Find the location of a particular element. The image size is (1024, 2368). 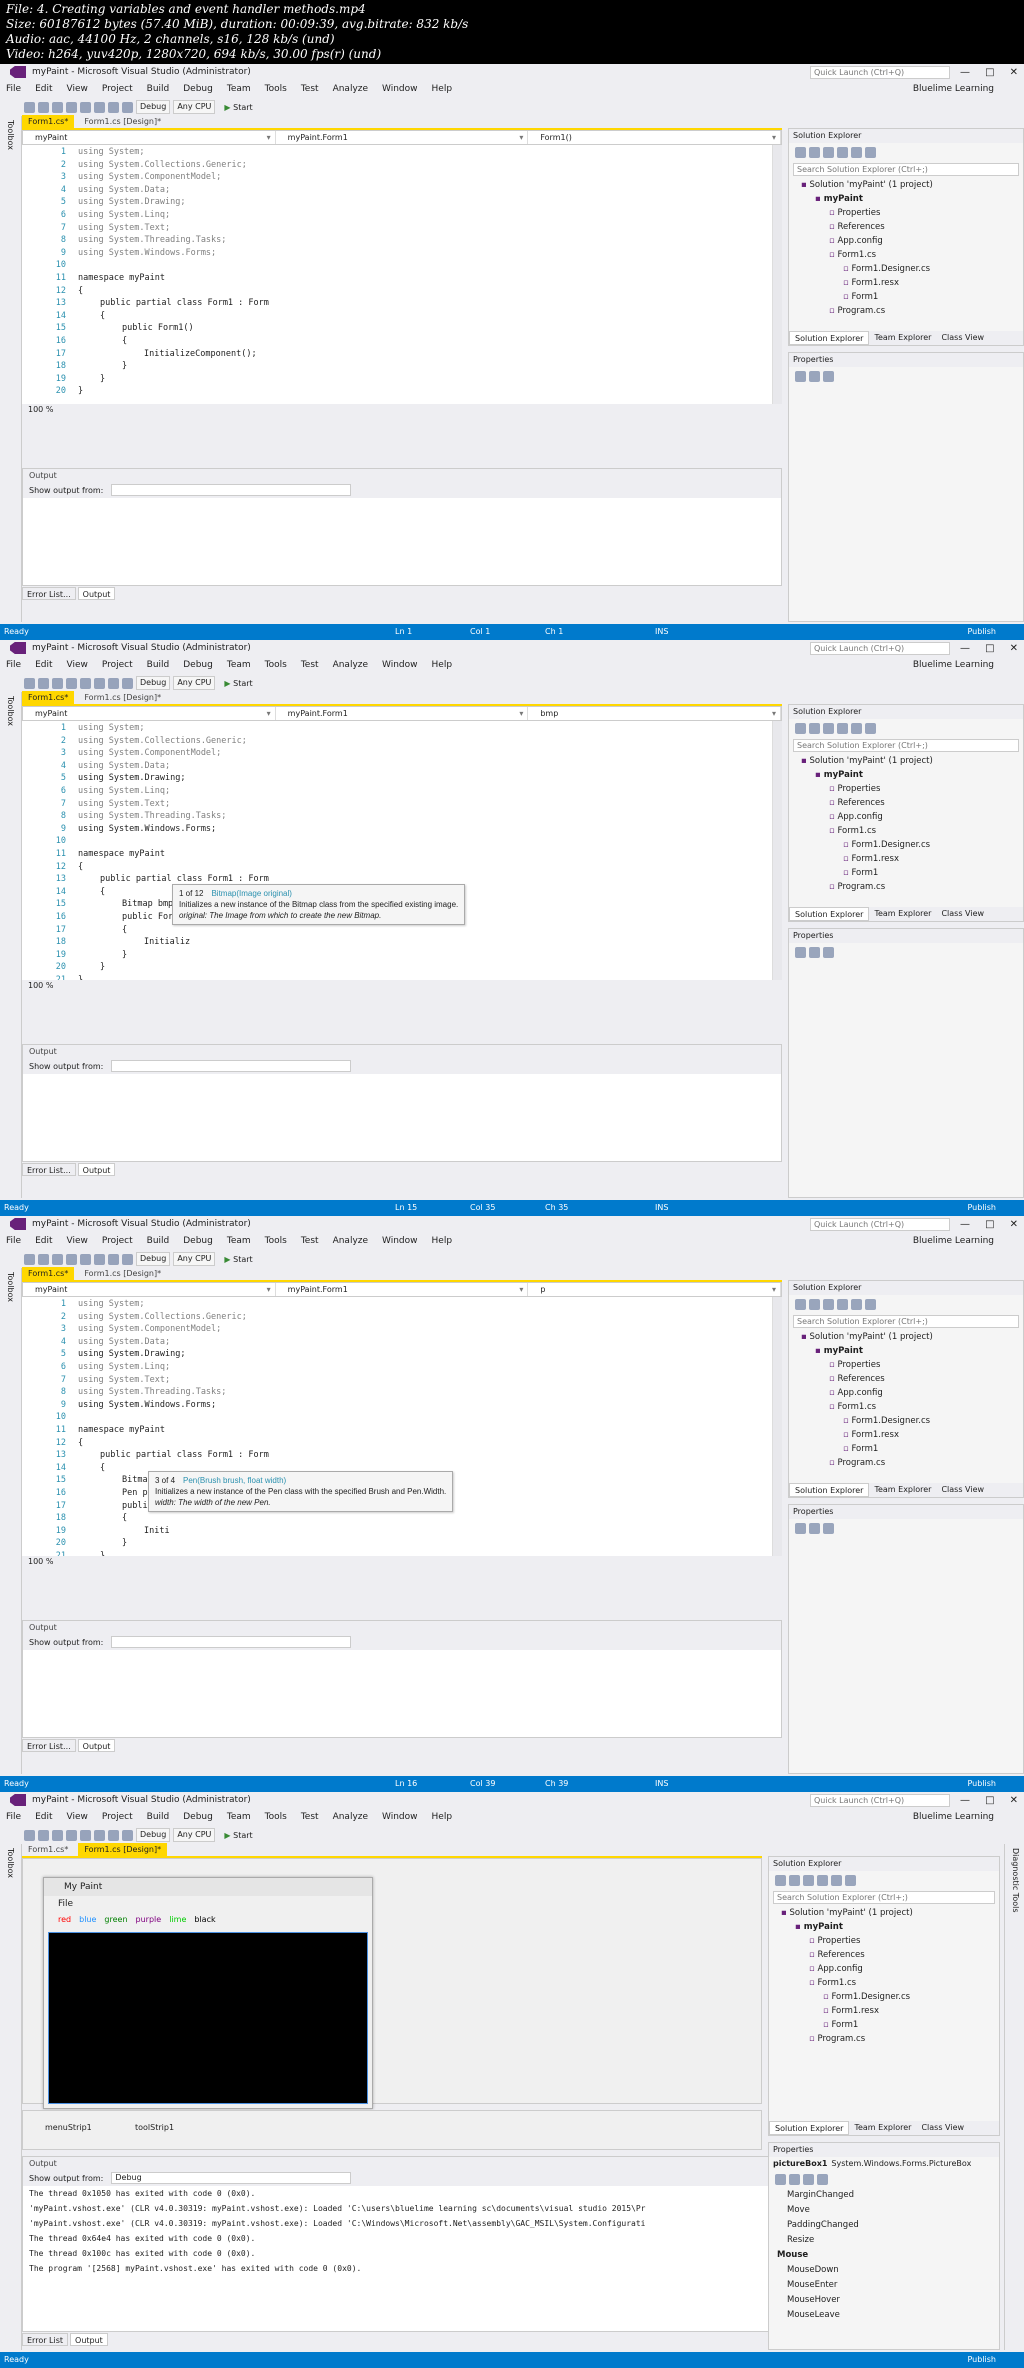

tray-menuStrip1: menuStrip1 is located at coordinates (68, 2127).